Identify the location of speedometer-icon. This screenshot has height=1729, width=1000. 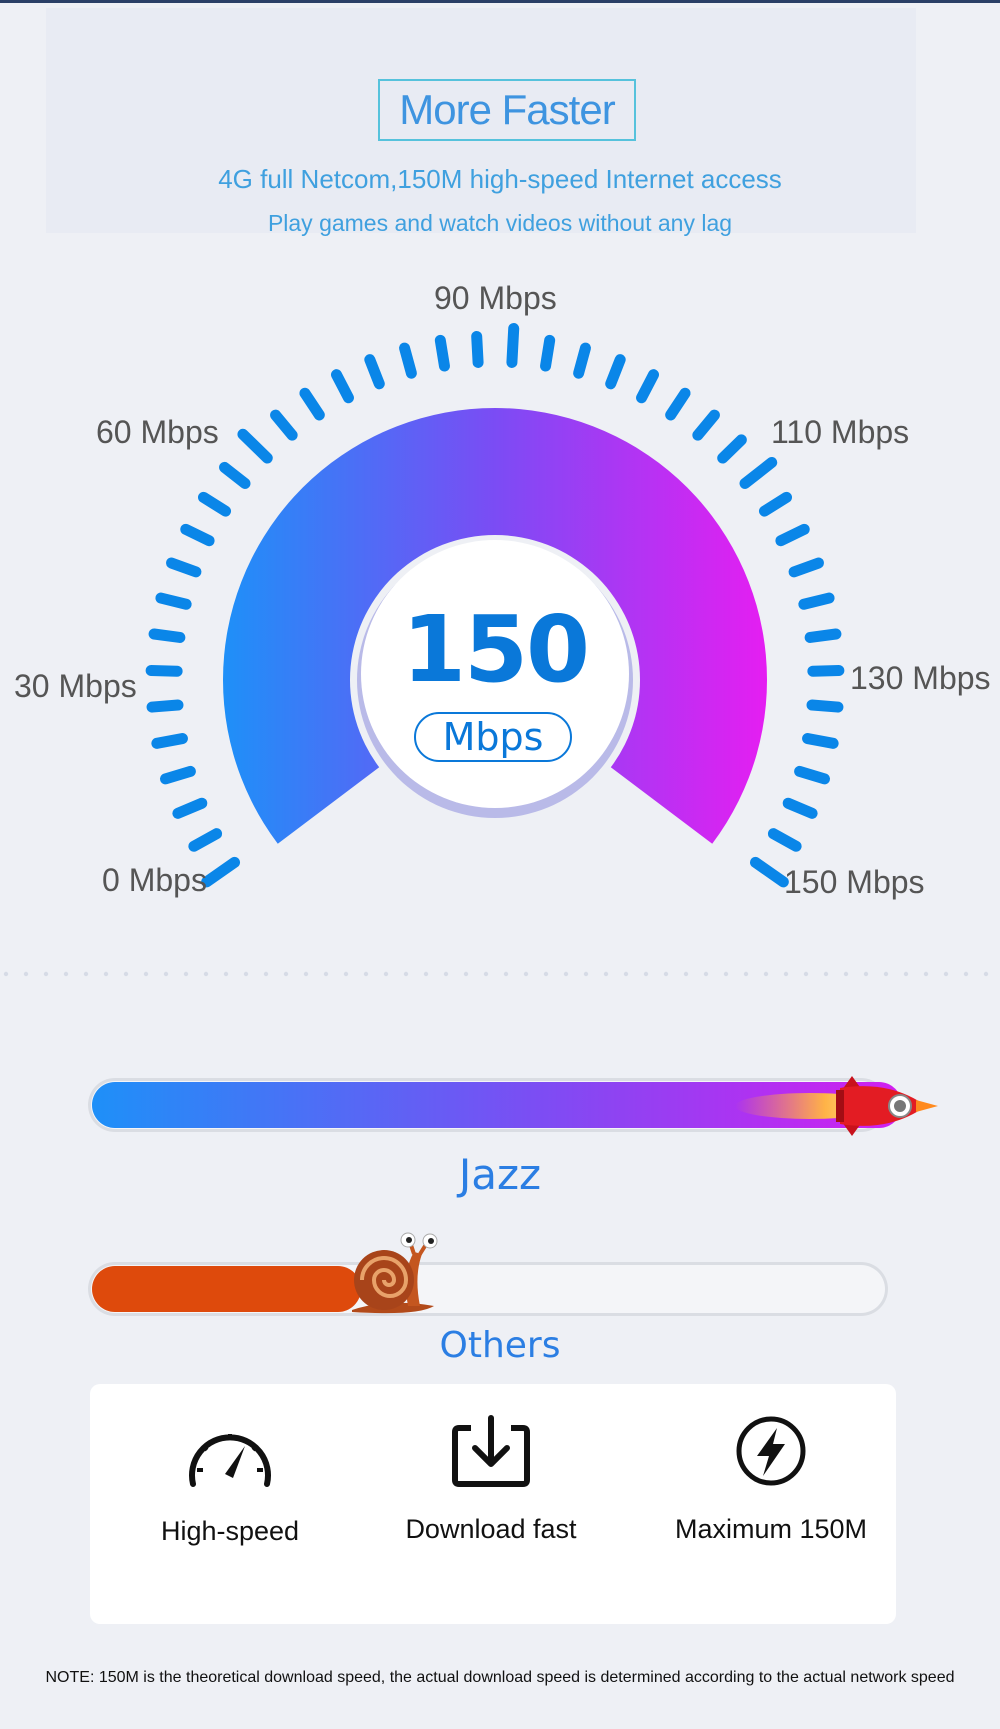
(230, 1460).